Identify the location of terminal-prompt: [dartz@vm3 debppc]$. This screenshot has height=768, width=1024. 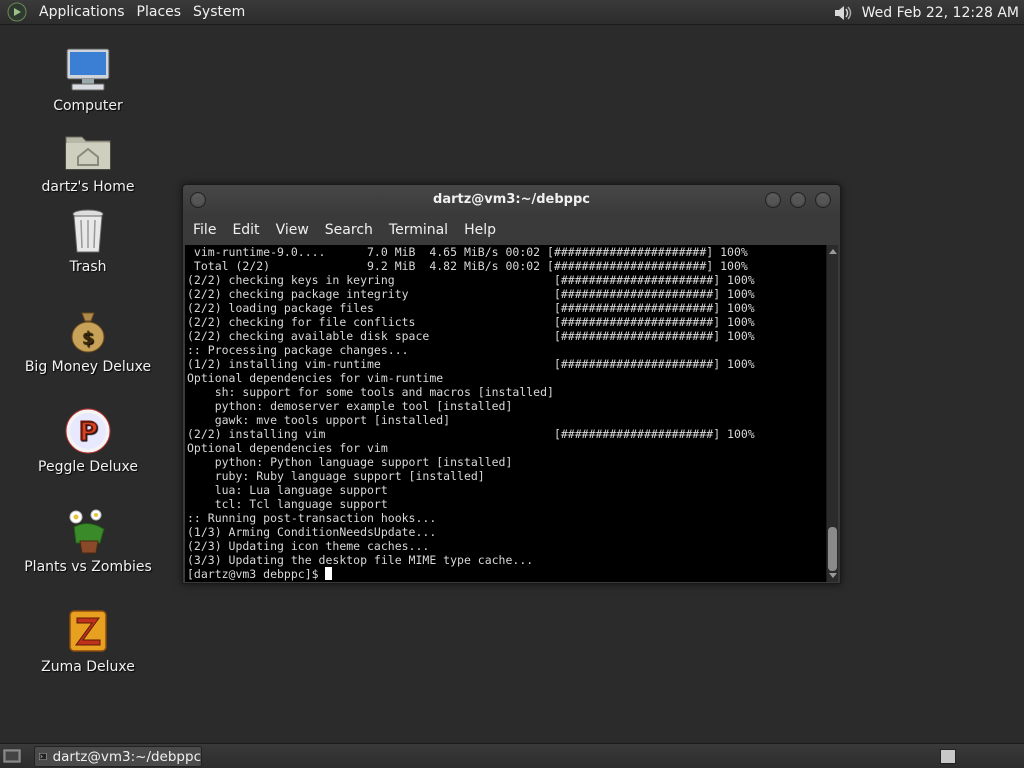
(256, 574).